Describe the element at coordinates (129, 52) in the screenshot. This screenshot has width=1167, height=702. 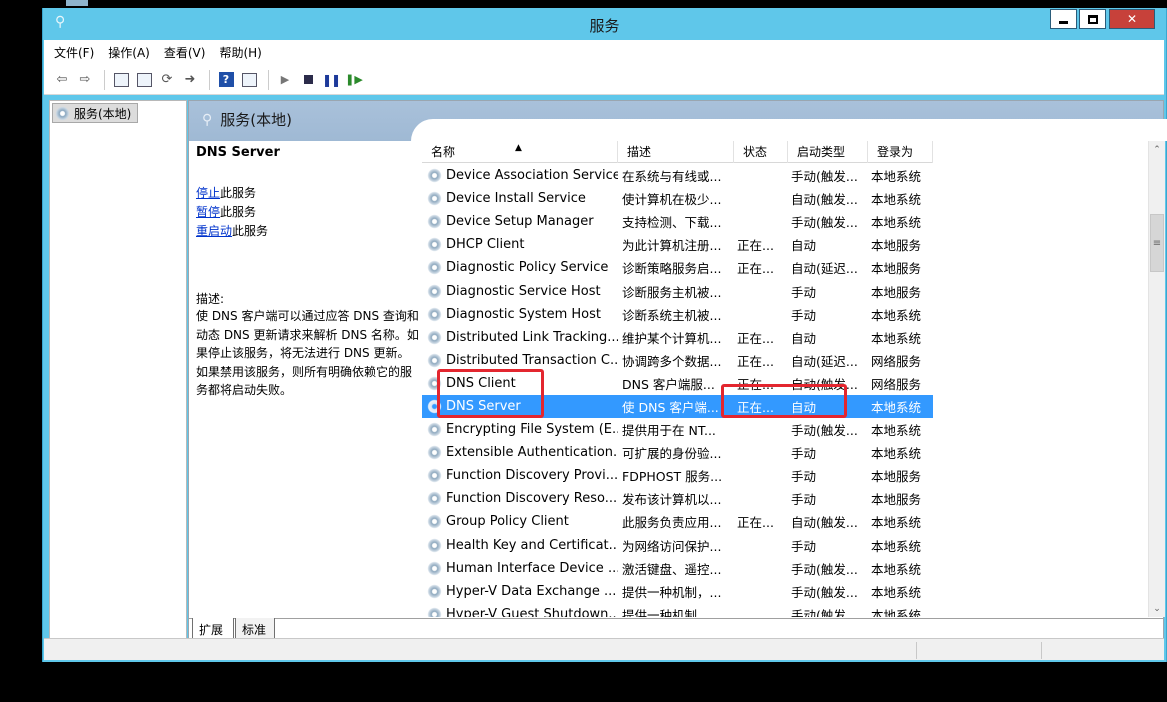
I see `menu-action: 操作(A)` at that location.